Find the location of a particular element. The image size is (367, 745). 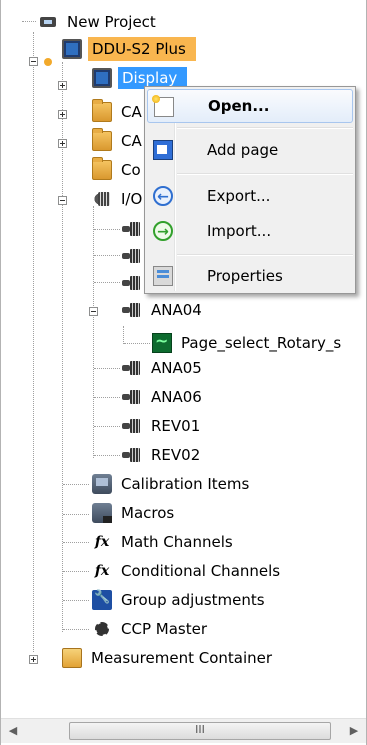

calibration-icon is located at coordinates (102, 484).